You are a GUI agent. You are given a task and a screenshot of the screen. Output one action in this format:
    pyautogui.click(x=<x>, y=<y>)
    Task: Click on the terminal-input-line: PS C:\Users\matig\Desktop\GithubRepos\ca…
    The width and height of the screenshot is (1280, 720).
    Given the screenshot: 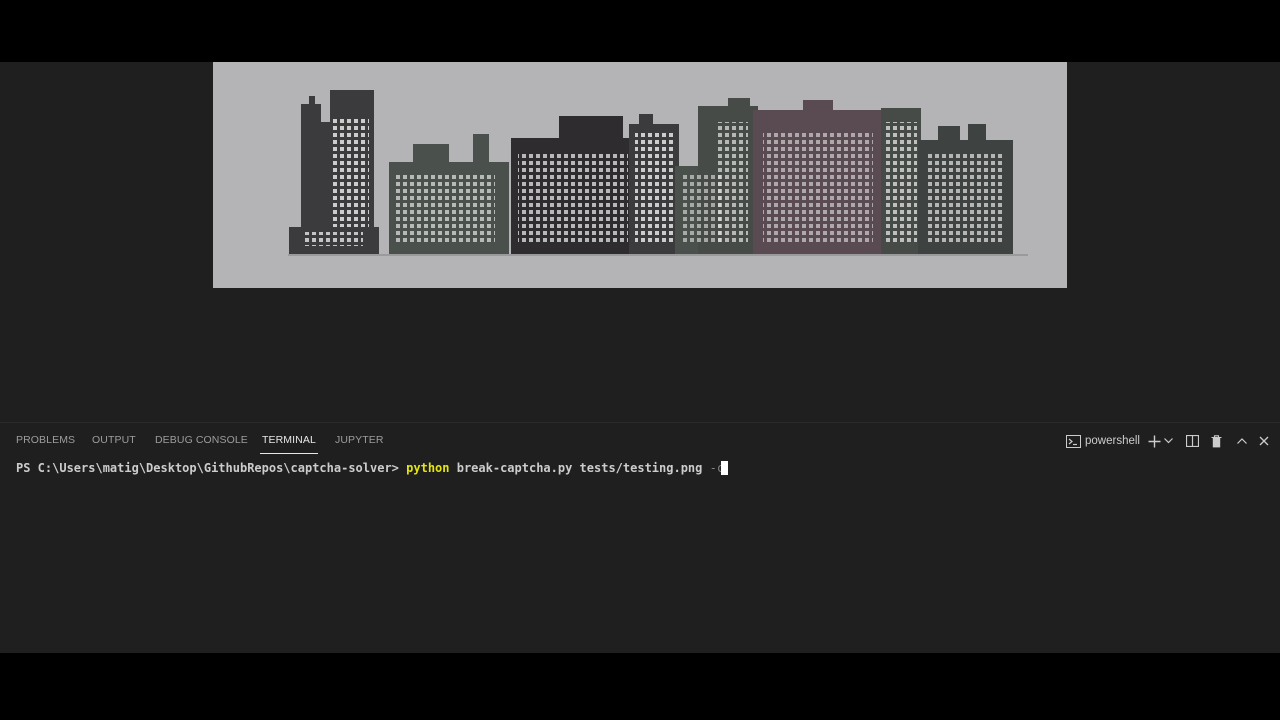 What is the action you would take?
    pyautogui.click(x=372, y=468)
    